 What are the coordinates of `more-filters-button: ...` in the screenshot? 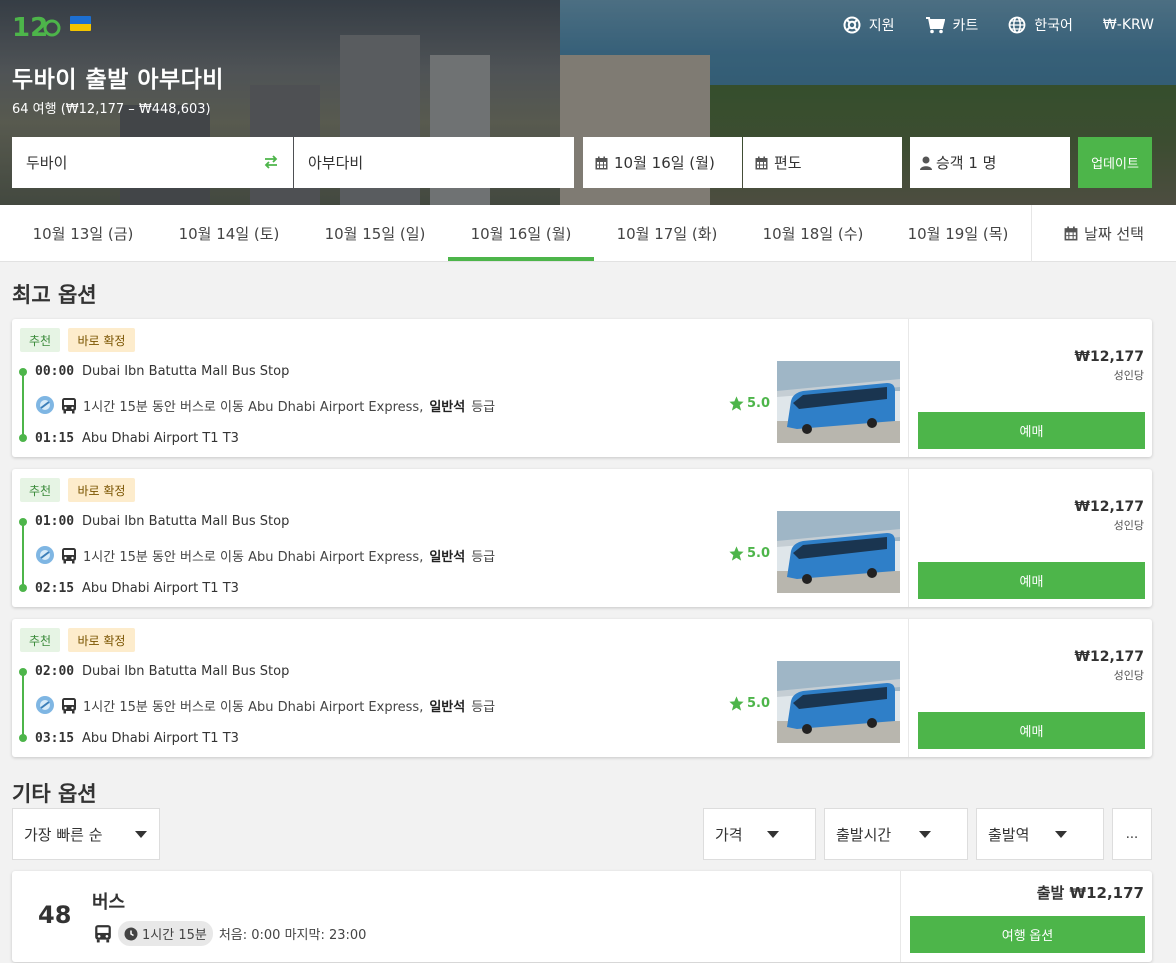 It's located at (1132, 834).